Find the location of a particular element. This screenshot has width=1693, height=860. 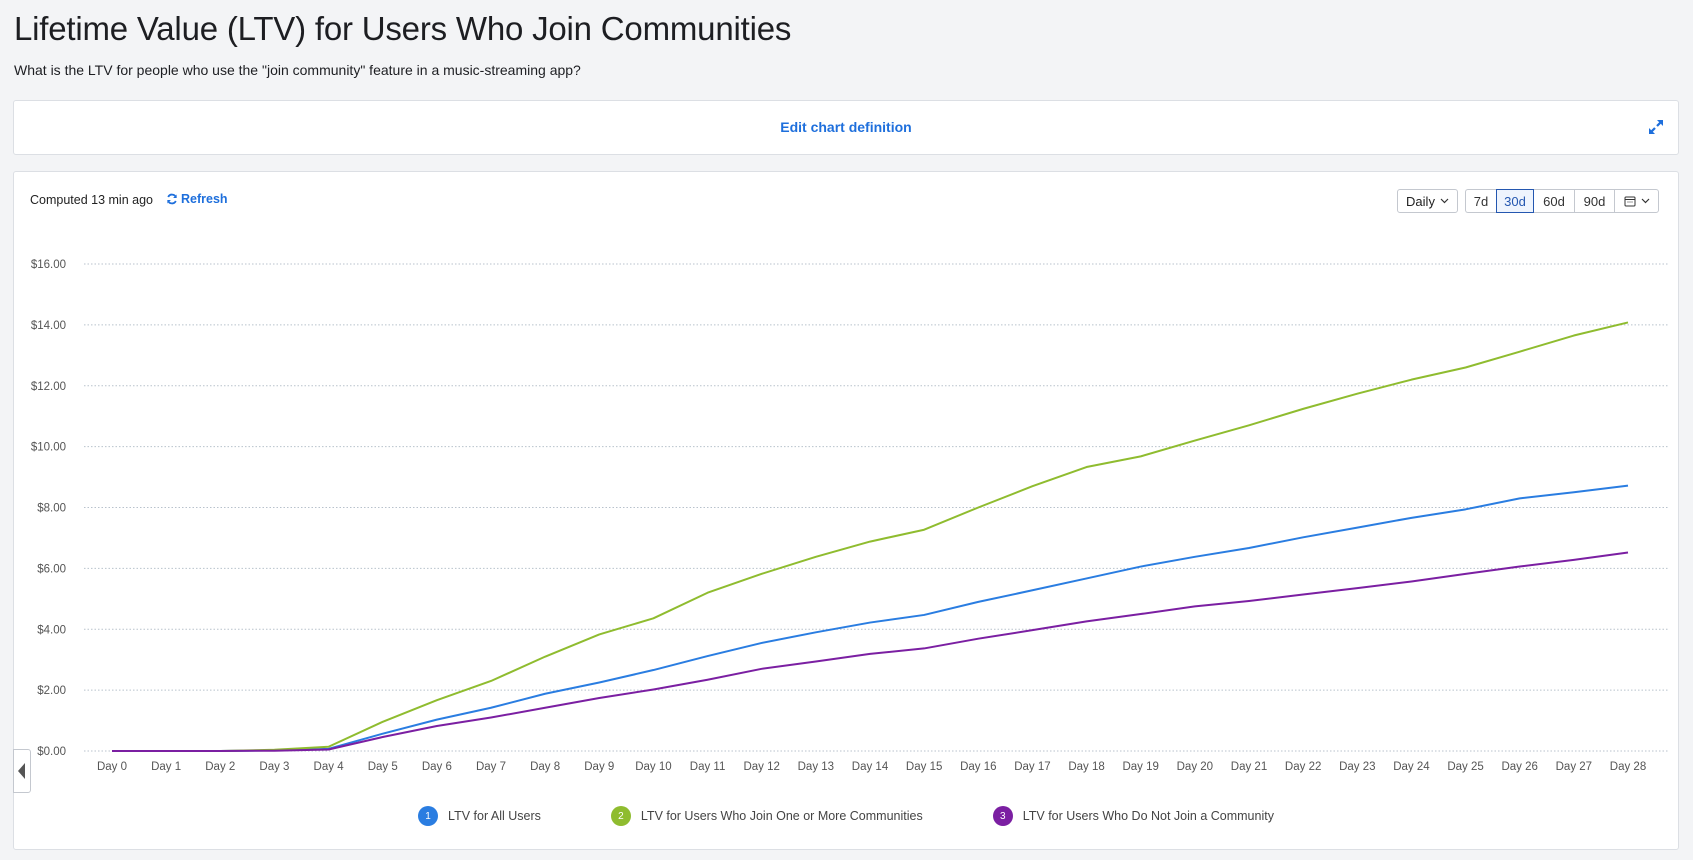

y-tick-label: $8.00 is located at coordinates (51, 509).